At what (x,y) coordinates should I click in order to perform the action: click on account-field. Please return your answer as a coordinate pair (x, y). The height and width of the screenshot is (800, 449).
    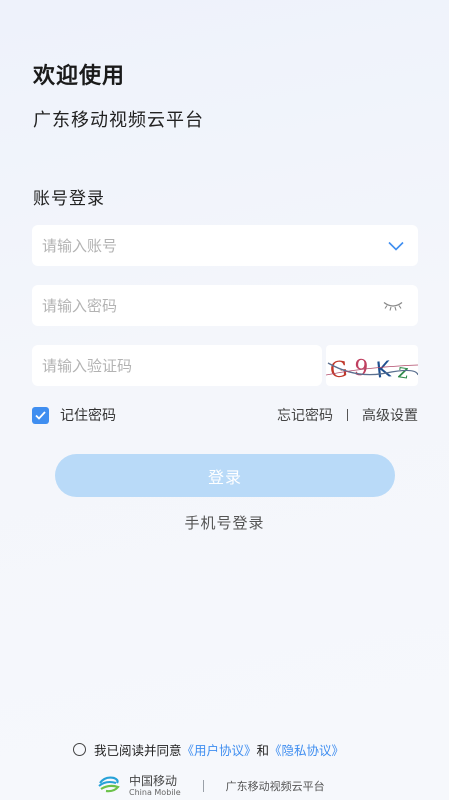
    Looking at the image, I should click on (225, 245).